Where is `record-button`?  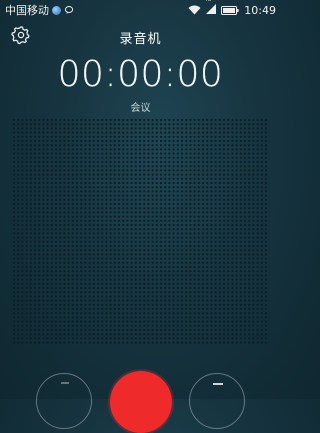 record-button is located at coordinates (141, 402).